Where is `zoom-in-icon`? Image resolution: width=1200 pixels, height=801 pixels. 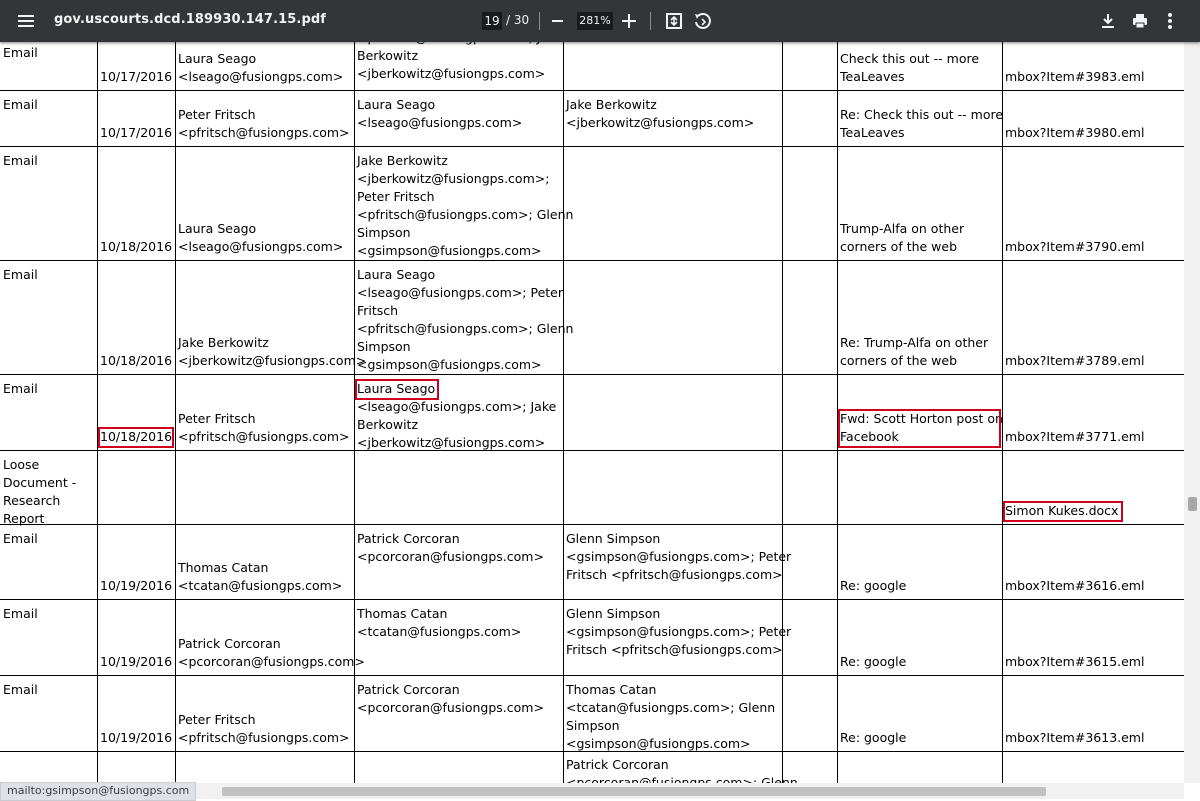
zoom-in-icon is located at coordinates (629, 21).